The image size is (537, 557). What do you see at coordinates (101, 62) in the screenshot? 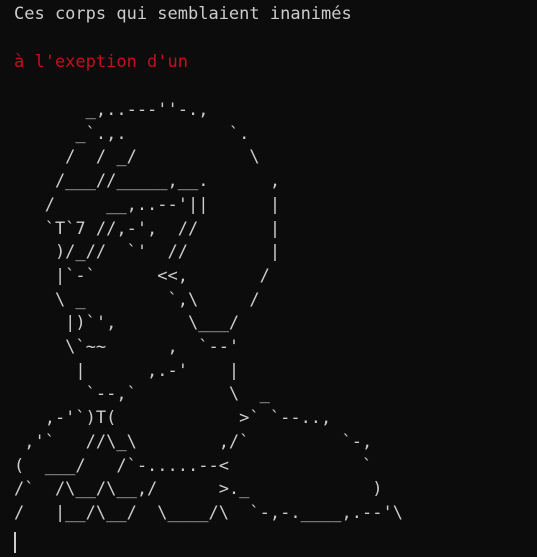
I see `output-line-red: à l'exeption d'un` at bounding box center [101, 62].